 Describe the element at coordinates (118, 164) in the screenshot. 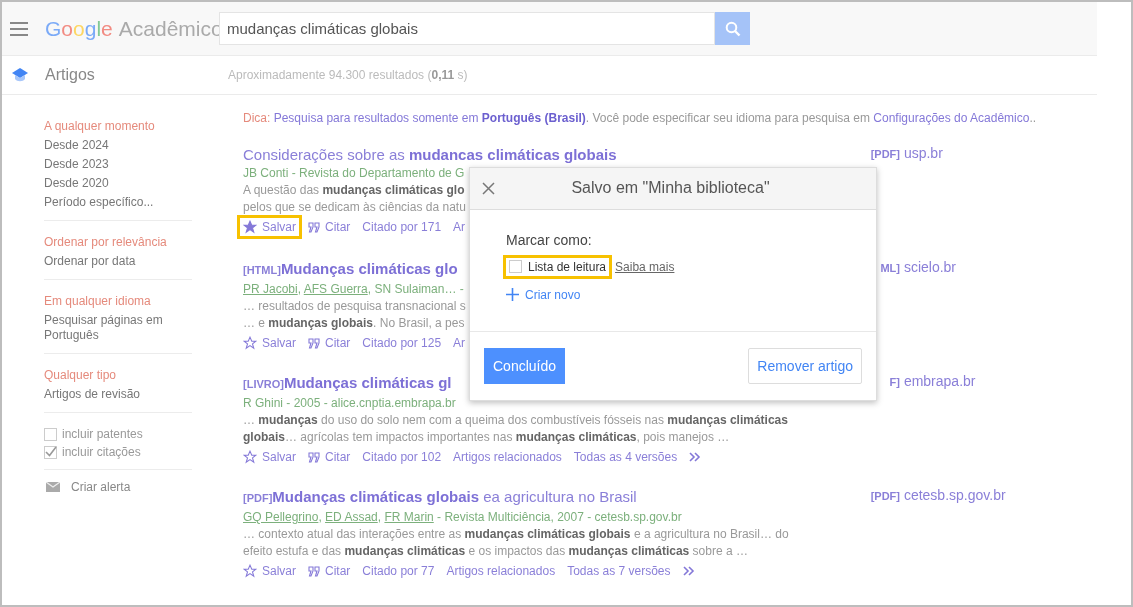

I see `filter-link: Desde 2023` at that location.